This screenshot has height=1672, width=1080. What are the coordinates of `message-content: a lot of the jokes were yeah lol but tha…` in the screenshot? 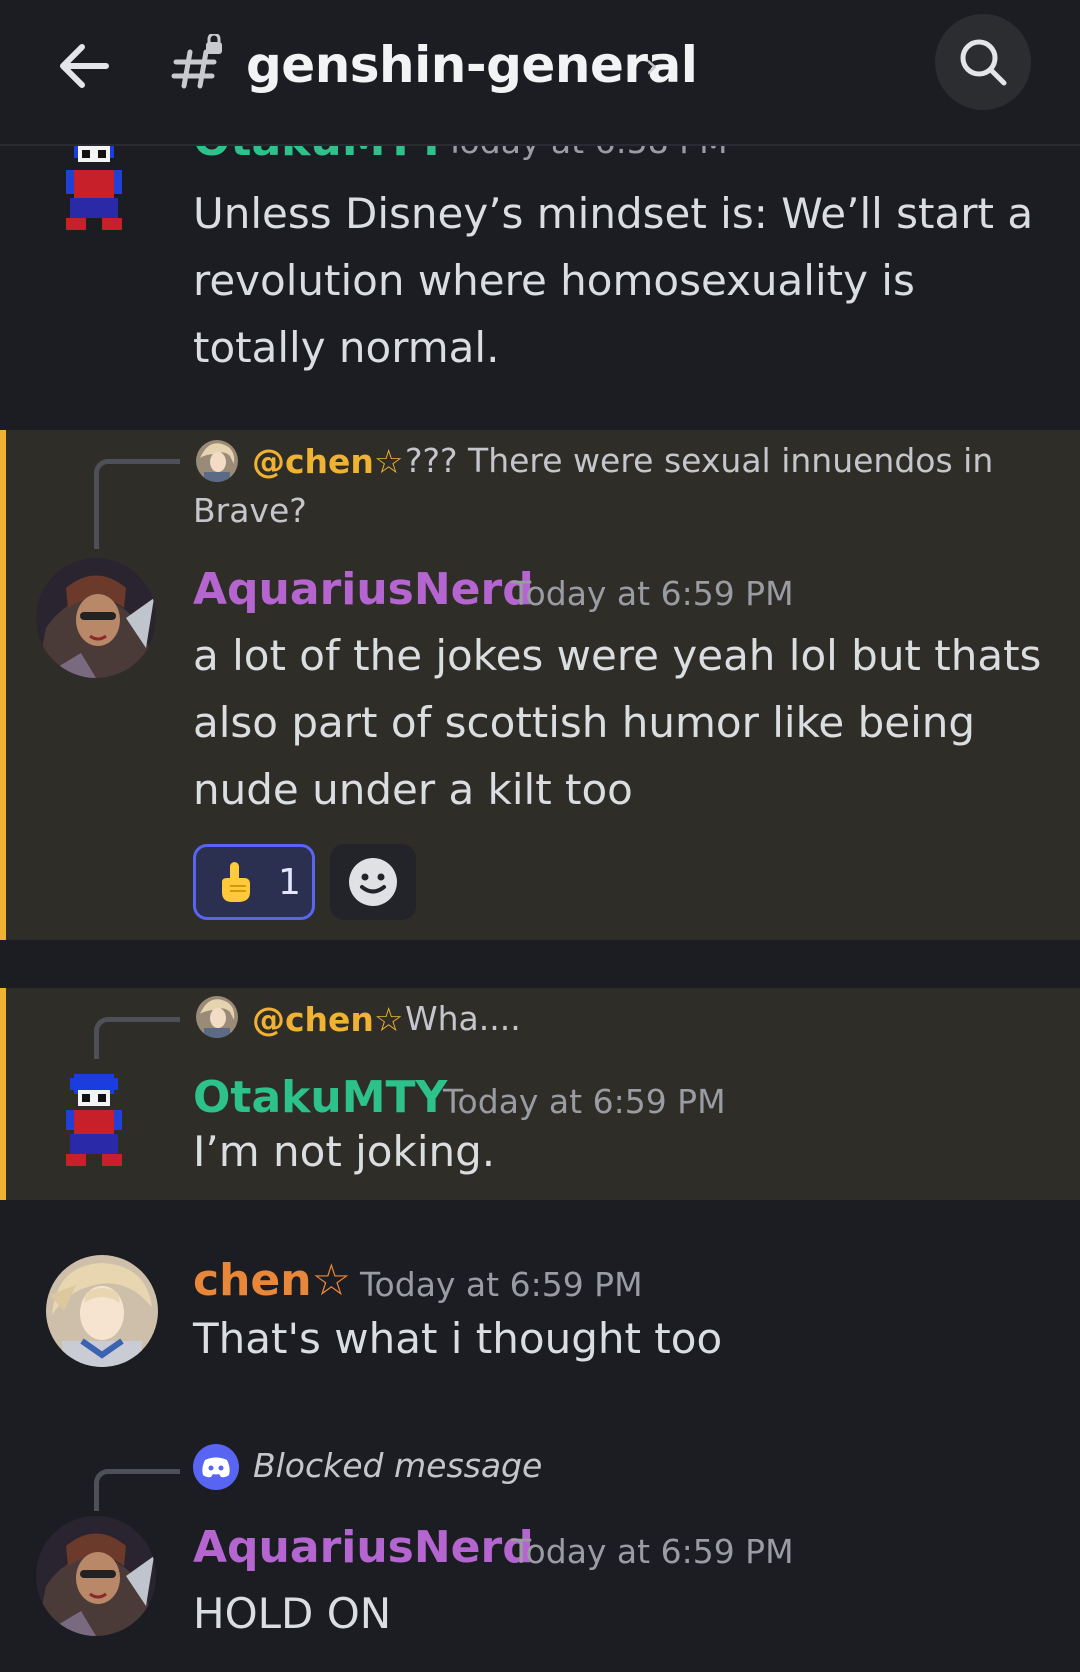 It's located at (617, 722).